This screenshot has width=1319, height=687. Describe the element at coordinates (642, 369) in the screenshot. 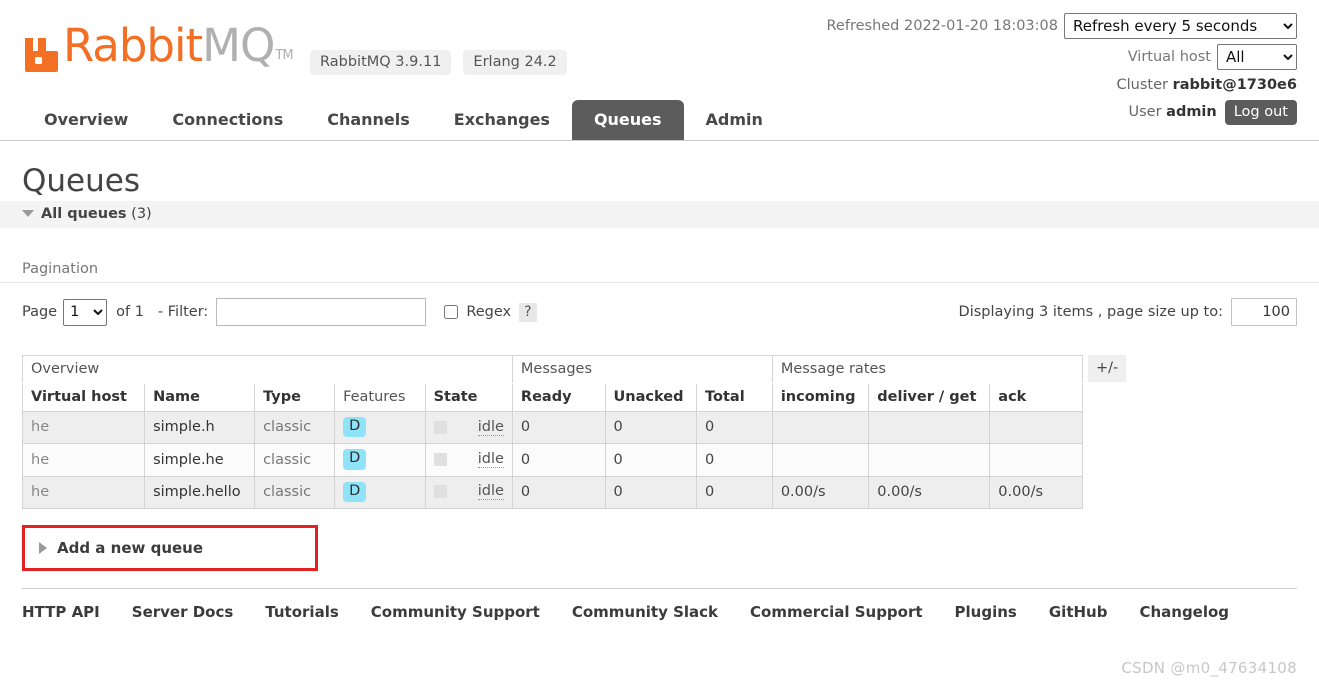

I see `group-messages: Messages` at that location.